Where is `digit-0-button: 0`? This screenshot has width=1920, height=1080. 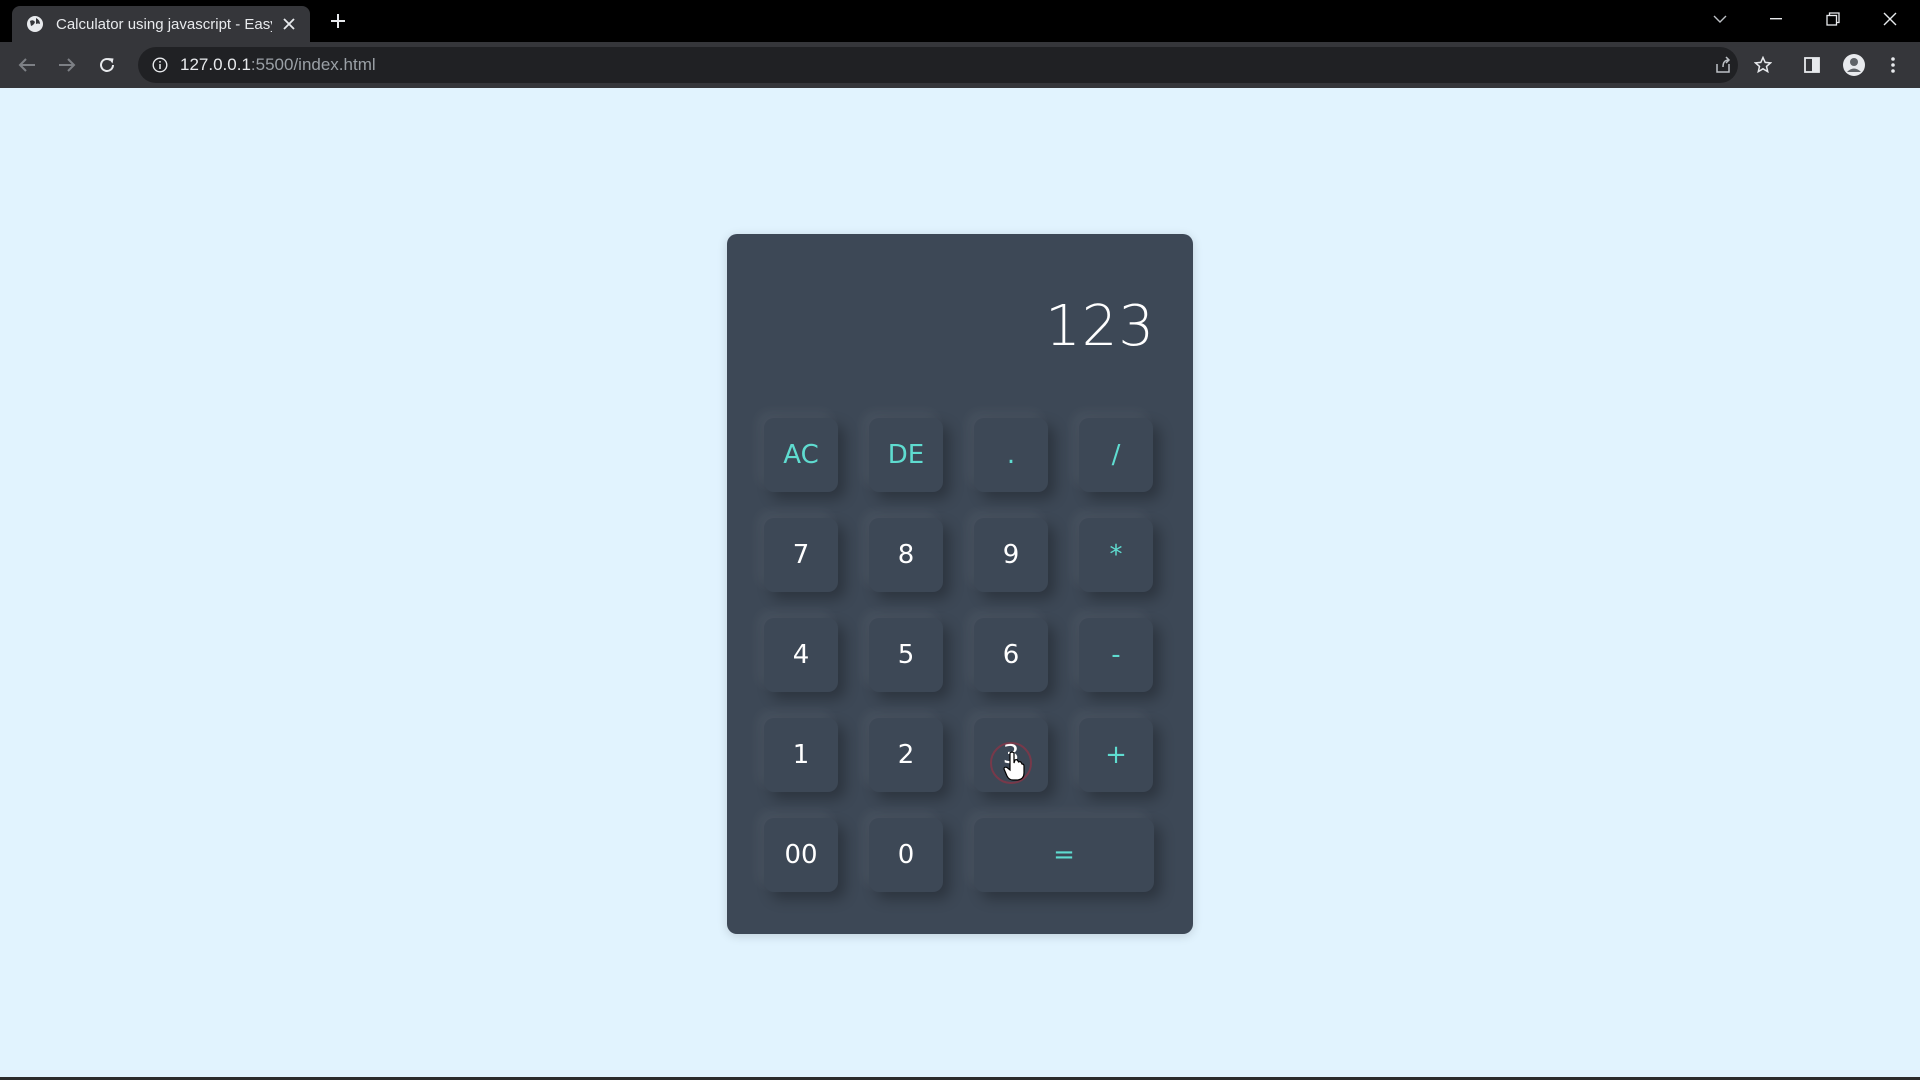 digit-0-button: 0 is located at coordinates (906, 855).